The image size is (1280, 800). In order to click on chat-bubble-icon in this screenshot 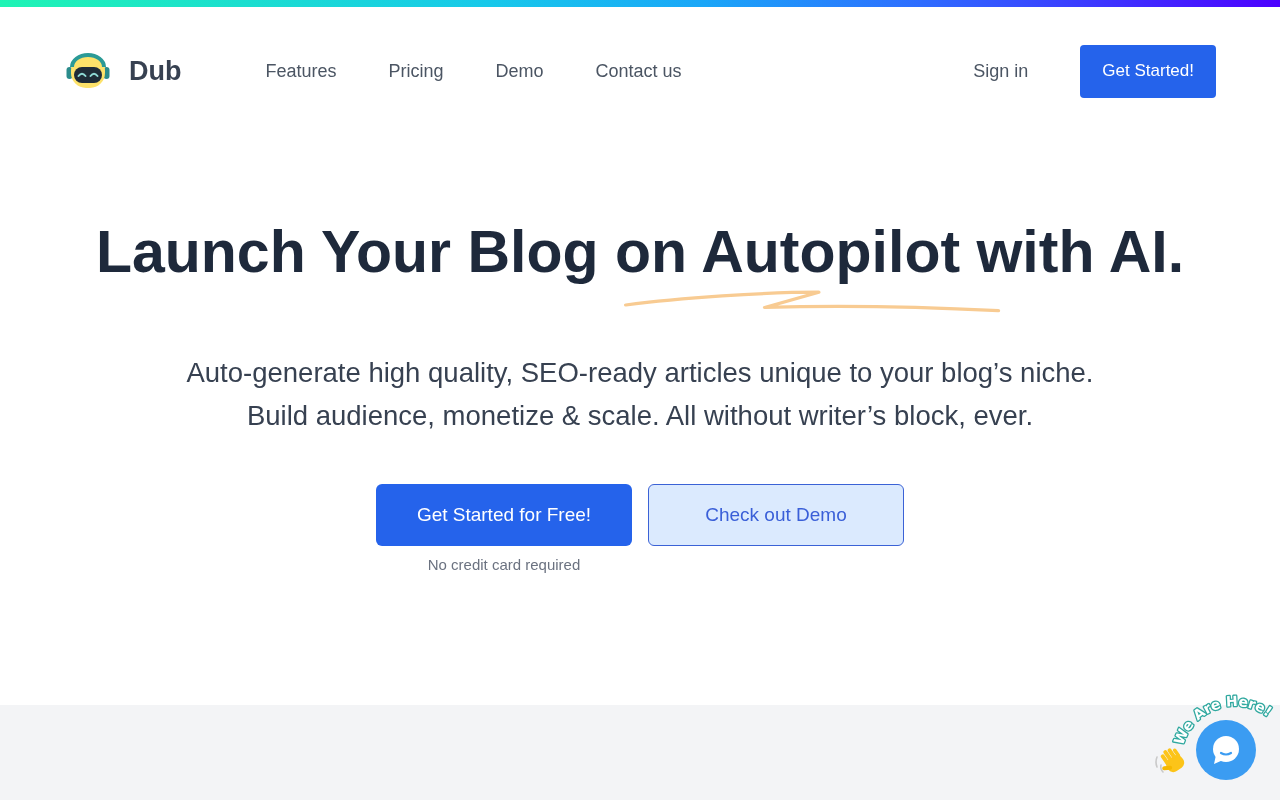, I will do `click(1226, 750)`.